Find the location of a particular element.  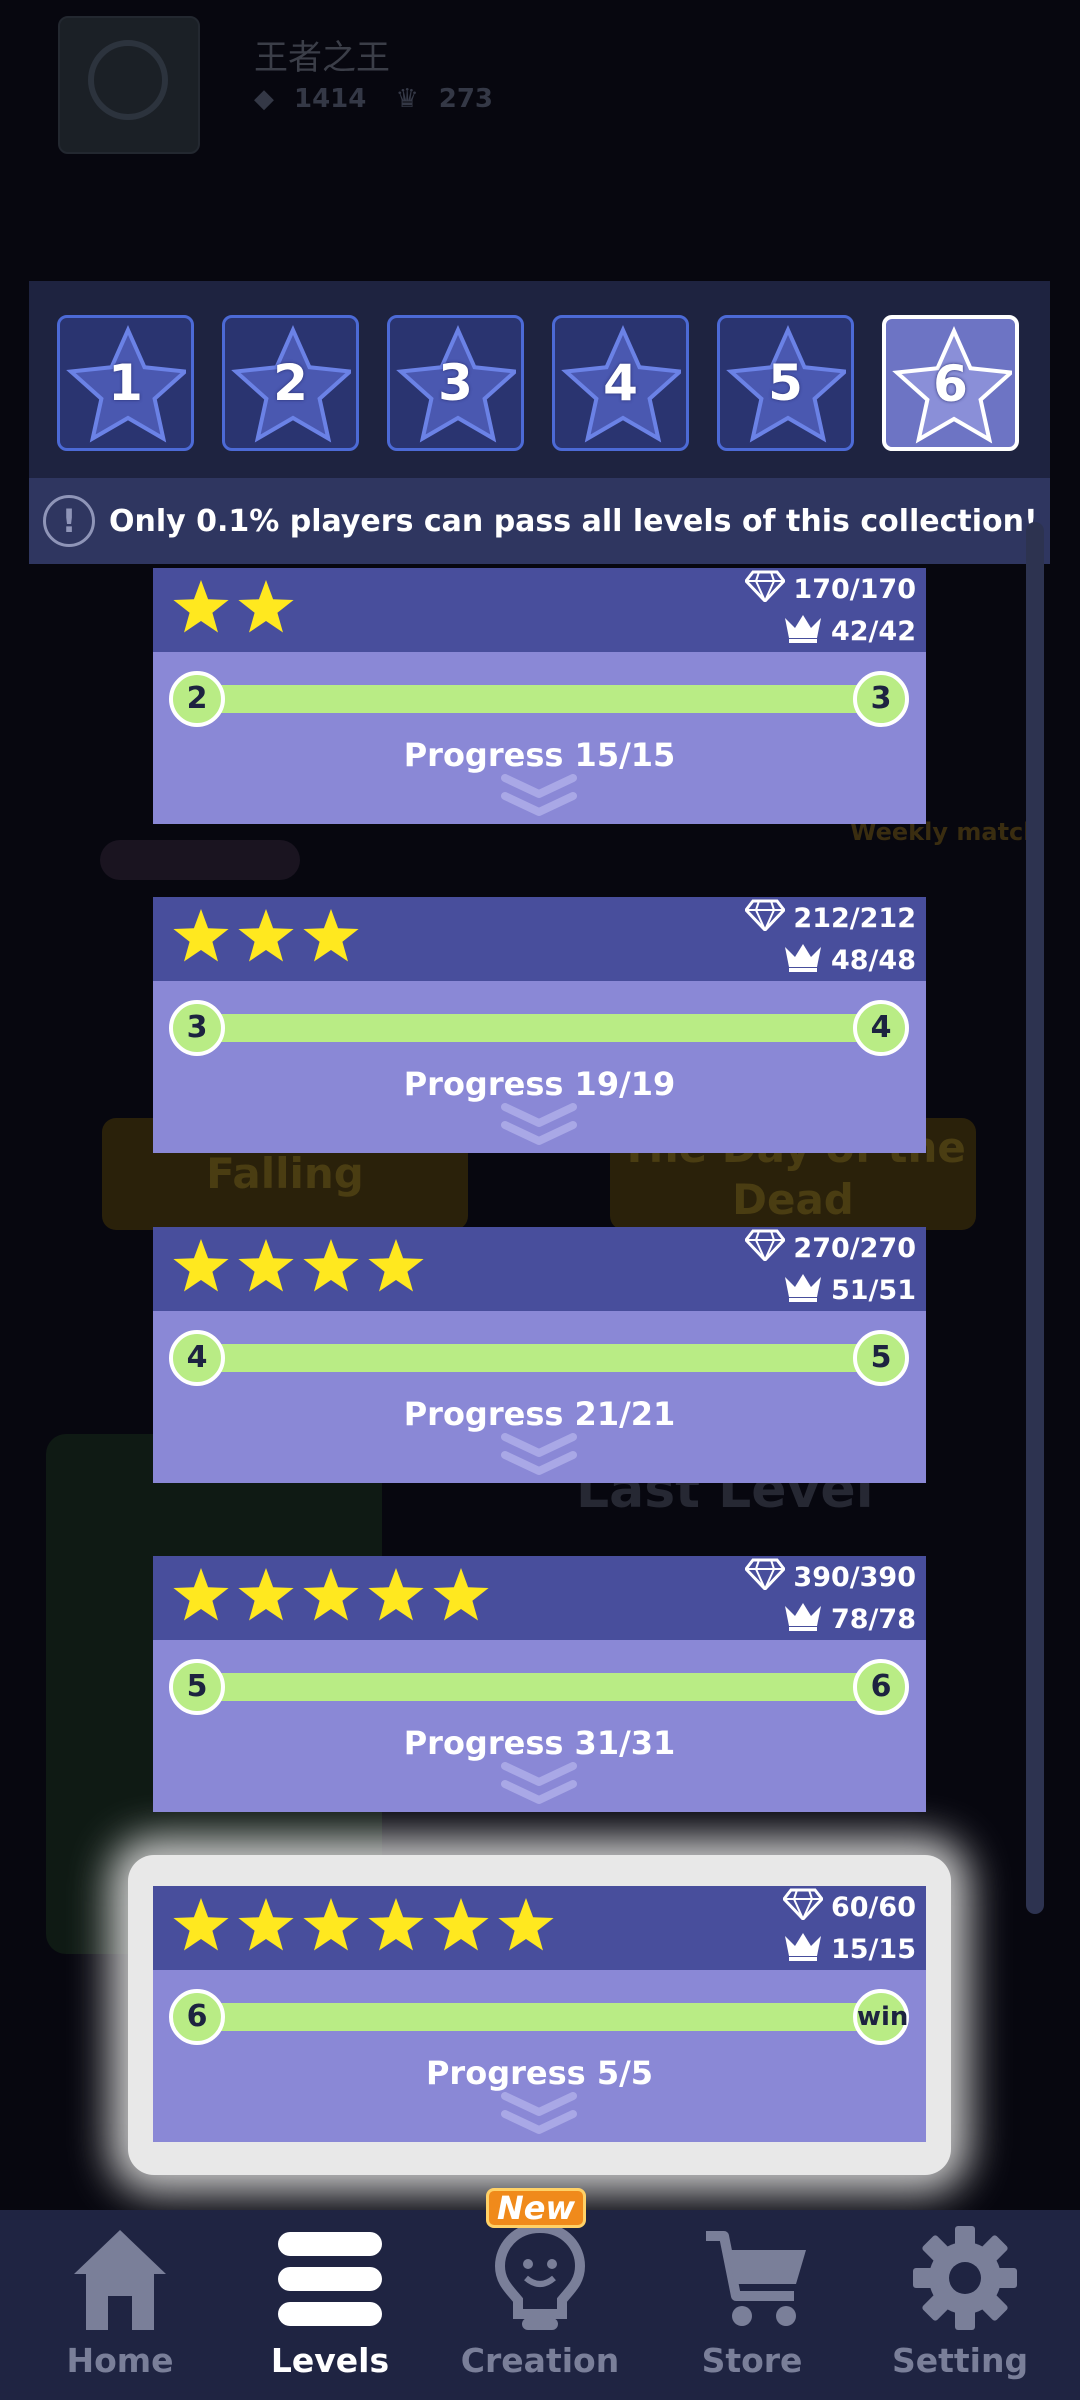

collection-tab-4: 4 is located at coordinates (620, 383).